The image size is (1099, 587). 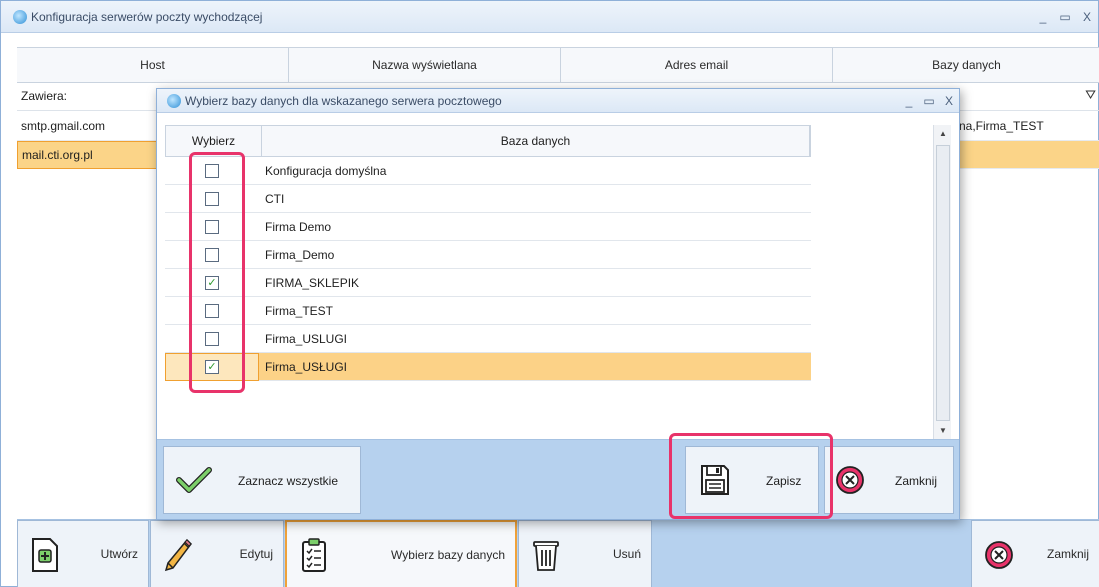 I want to click on scroll-up-icon: ▲, so click(x=943, y=133).